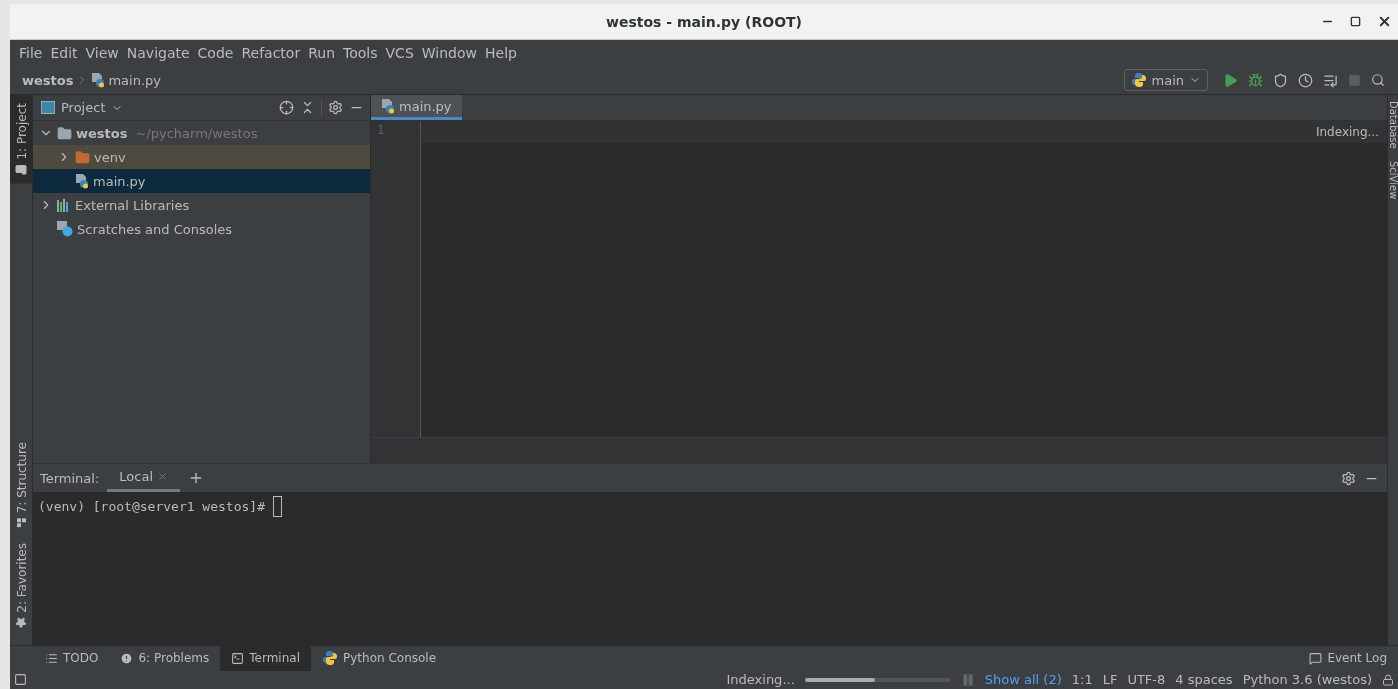 This screenshot has width=1398, height=689. Describe the element at coordinates (1082, 679) in the screenshot. I see `status-item: 1:1` at that location.